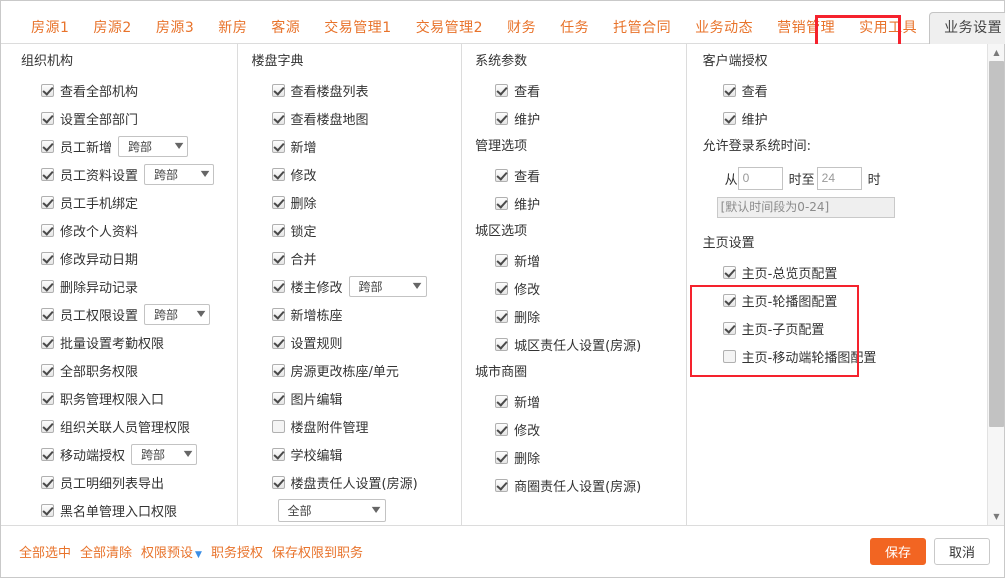 The image size is (1005, 578). Describe the element at coordinates (844, 272) in the screenshot. I see `permission-row-home-overview-config: 主页-总览页配置` at that location.